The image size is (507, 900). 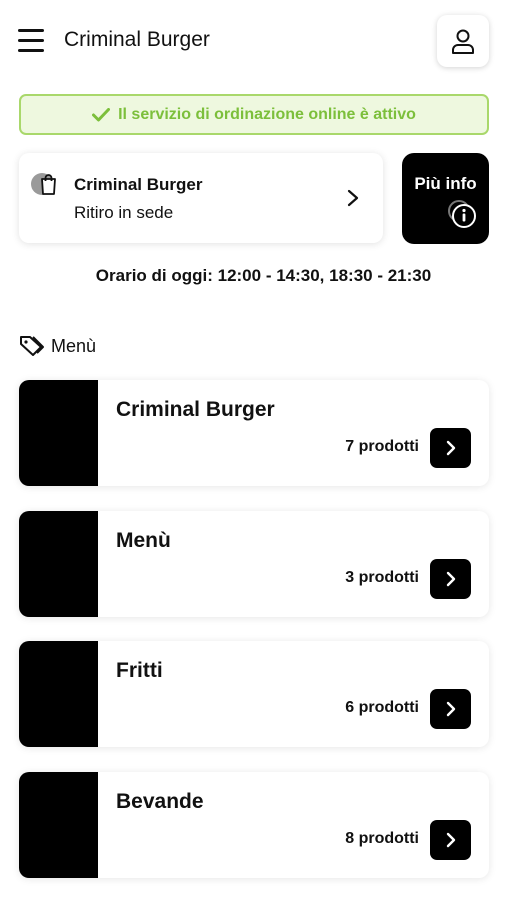 I want to click on store-name: Criminal Burger, so click(x=138, y=184).